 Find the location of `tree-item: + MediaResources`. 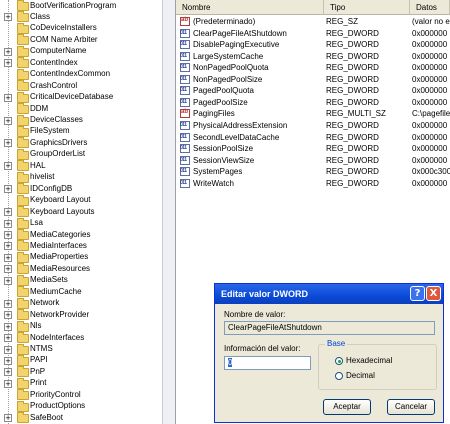

tree-item: + MediaResources is located at coordinates (81, 269).